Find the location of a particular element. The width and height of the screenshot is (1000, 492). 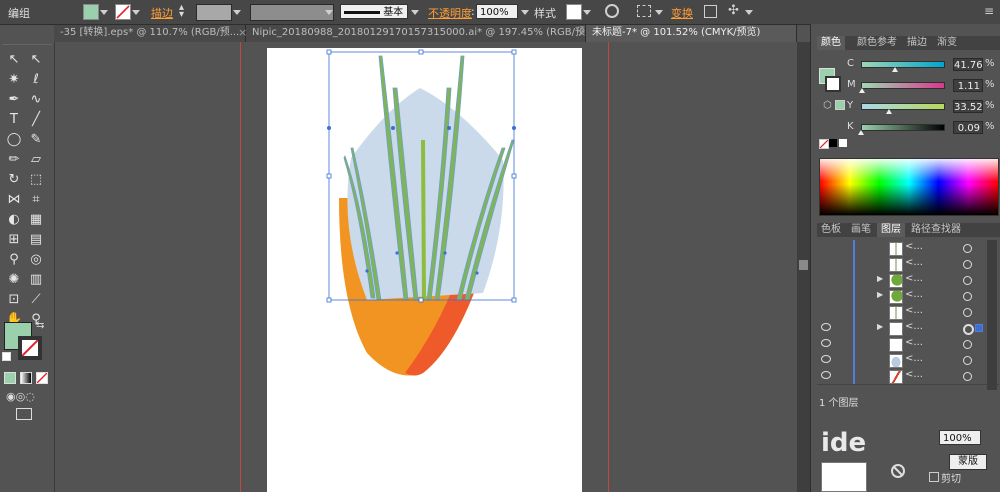

tab-pathfinder: 路径查找器 is located at coordinates (936, 230).